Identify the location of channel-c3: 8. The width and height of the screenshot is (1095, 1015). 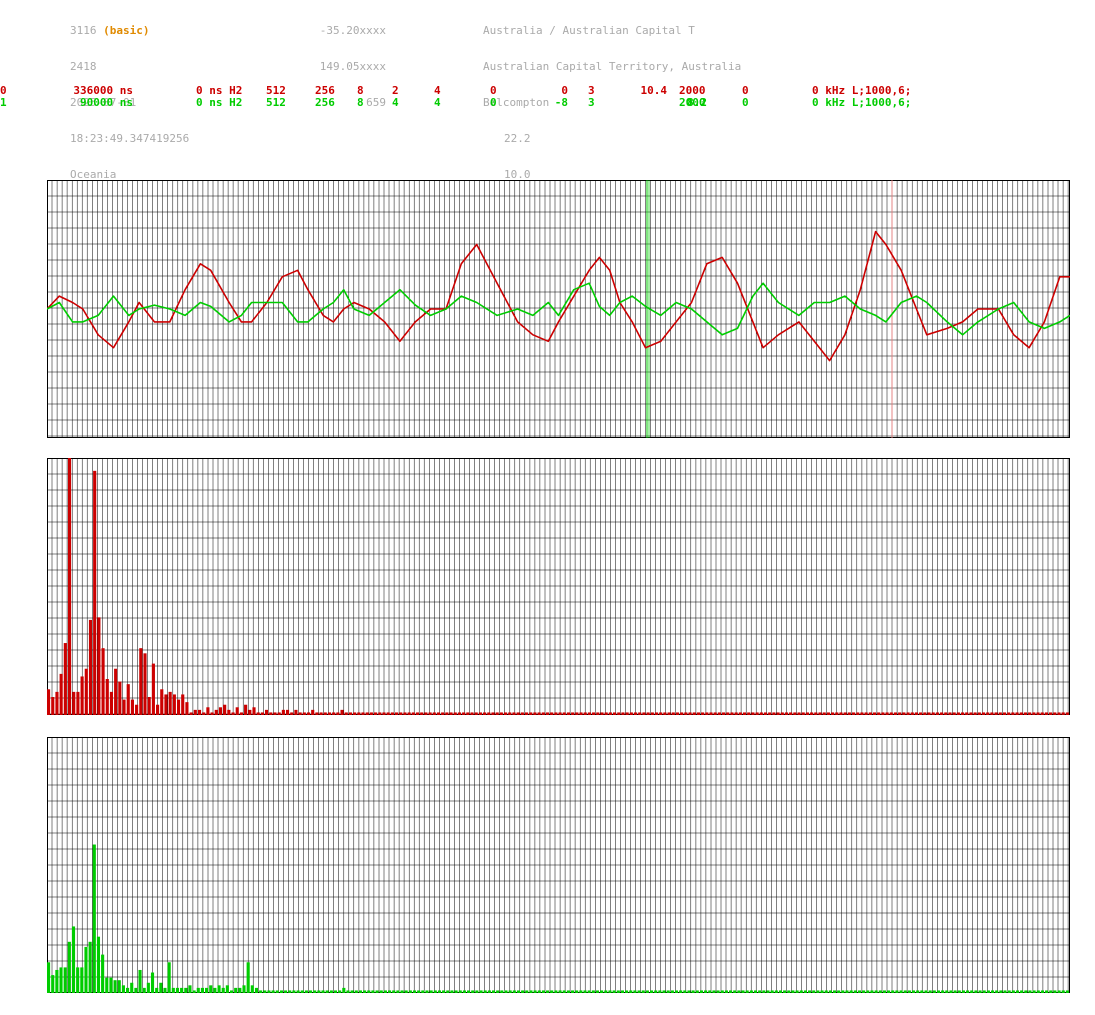
(360, 102).